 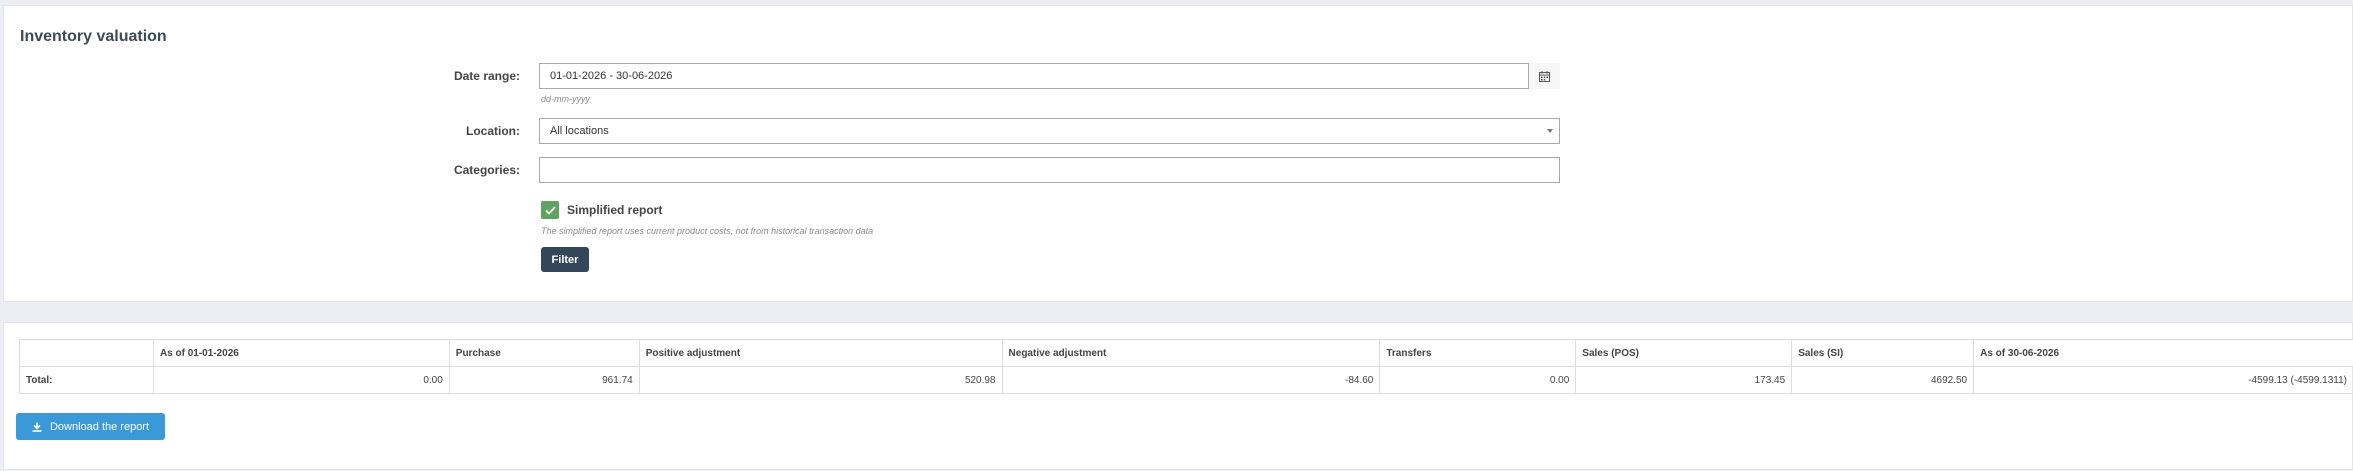 What do you see at coordinates (93, 36) in the screenshot?
I see `page-title: Inventory valuation` at bounding box center [93, 36].